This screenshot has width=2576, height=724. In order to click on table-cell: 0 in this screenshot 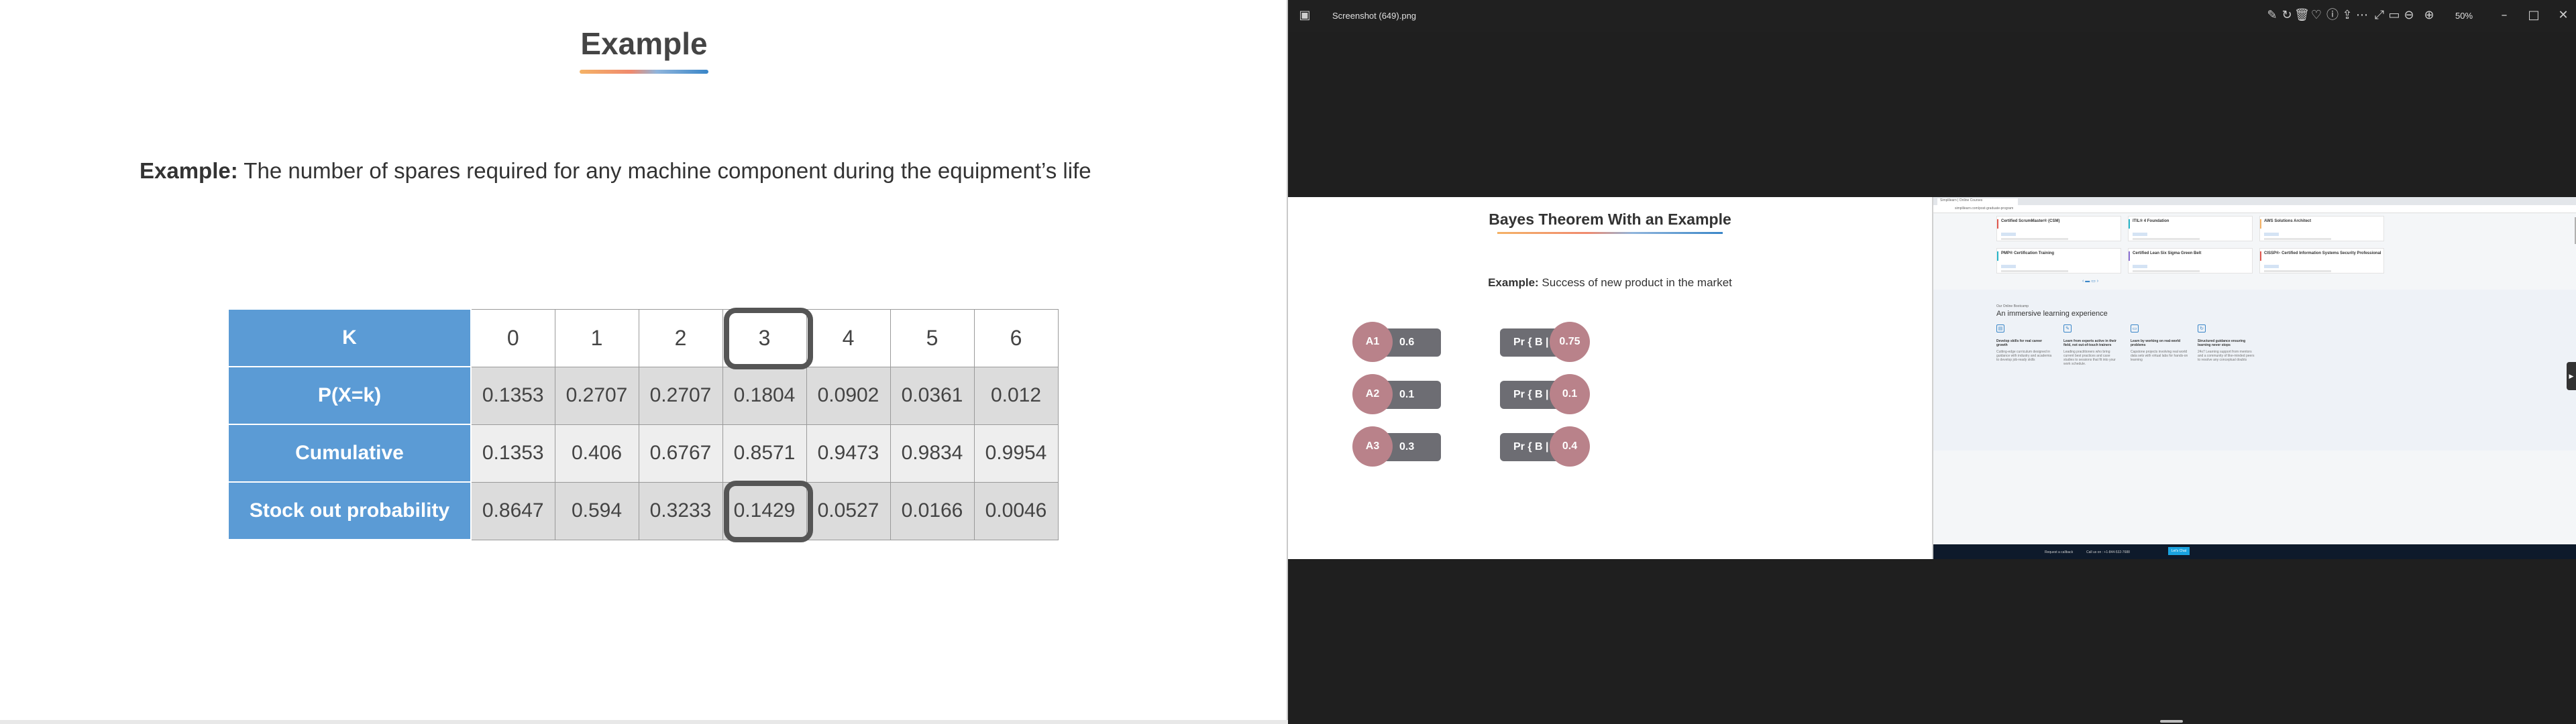, I will do `click(512, 337)`.